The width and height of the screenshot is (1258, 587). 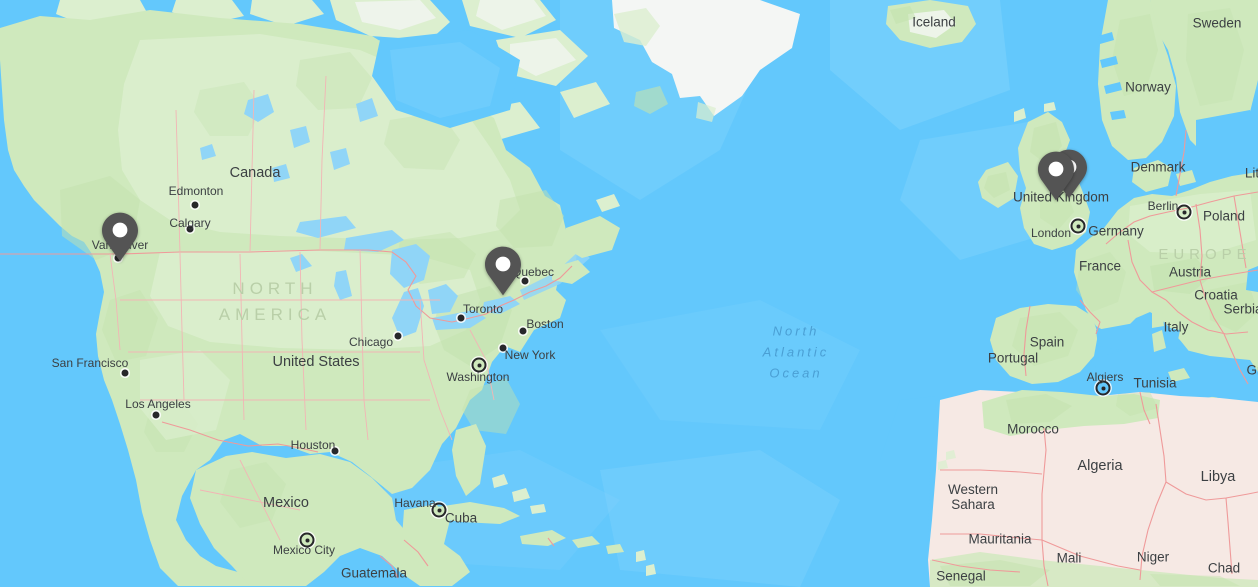 I want to click on city-dot-chicago, so click(x=398, y=336).